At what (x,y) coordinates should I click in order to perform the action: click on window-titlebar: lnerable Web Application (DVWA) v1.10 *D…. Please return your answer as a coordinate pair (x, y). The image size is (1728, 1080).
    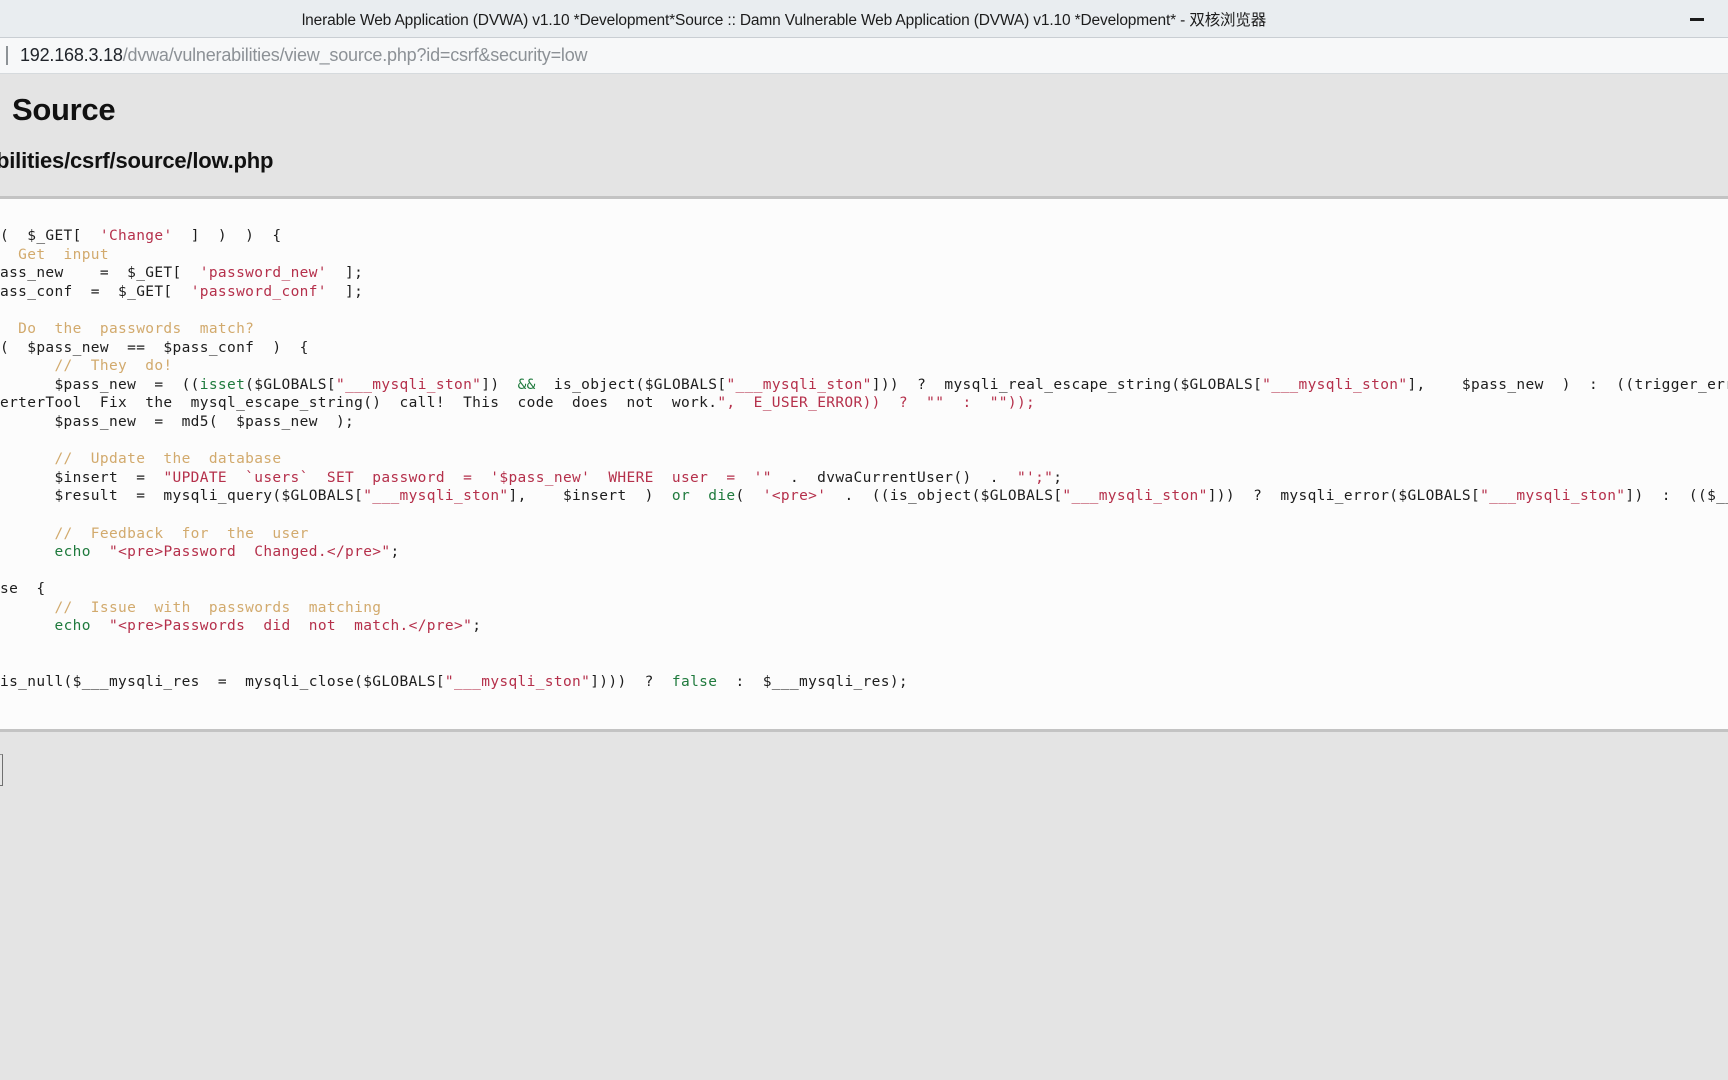
    Looking at the image, I should click on (864, 19).